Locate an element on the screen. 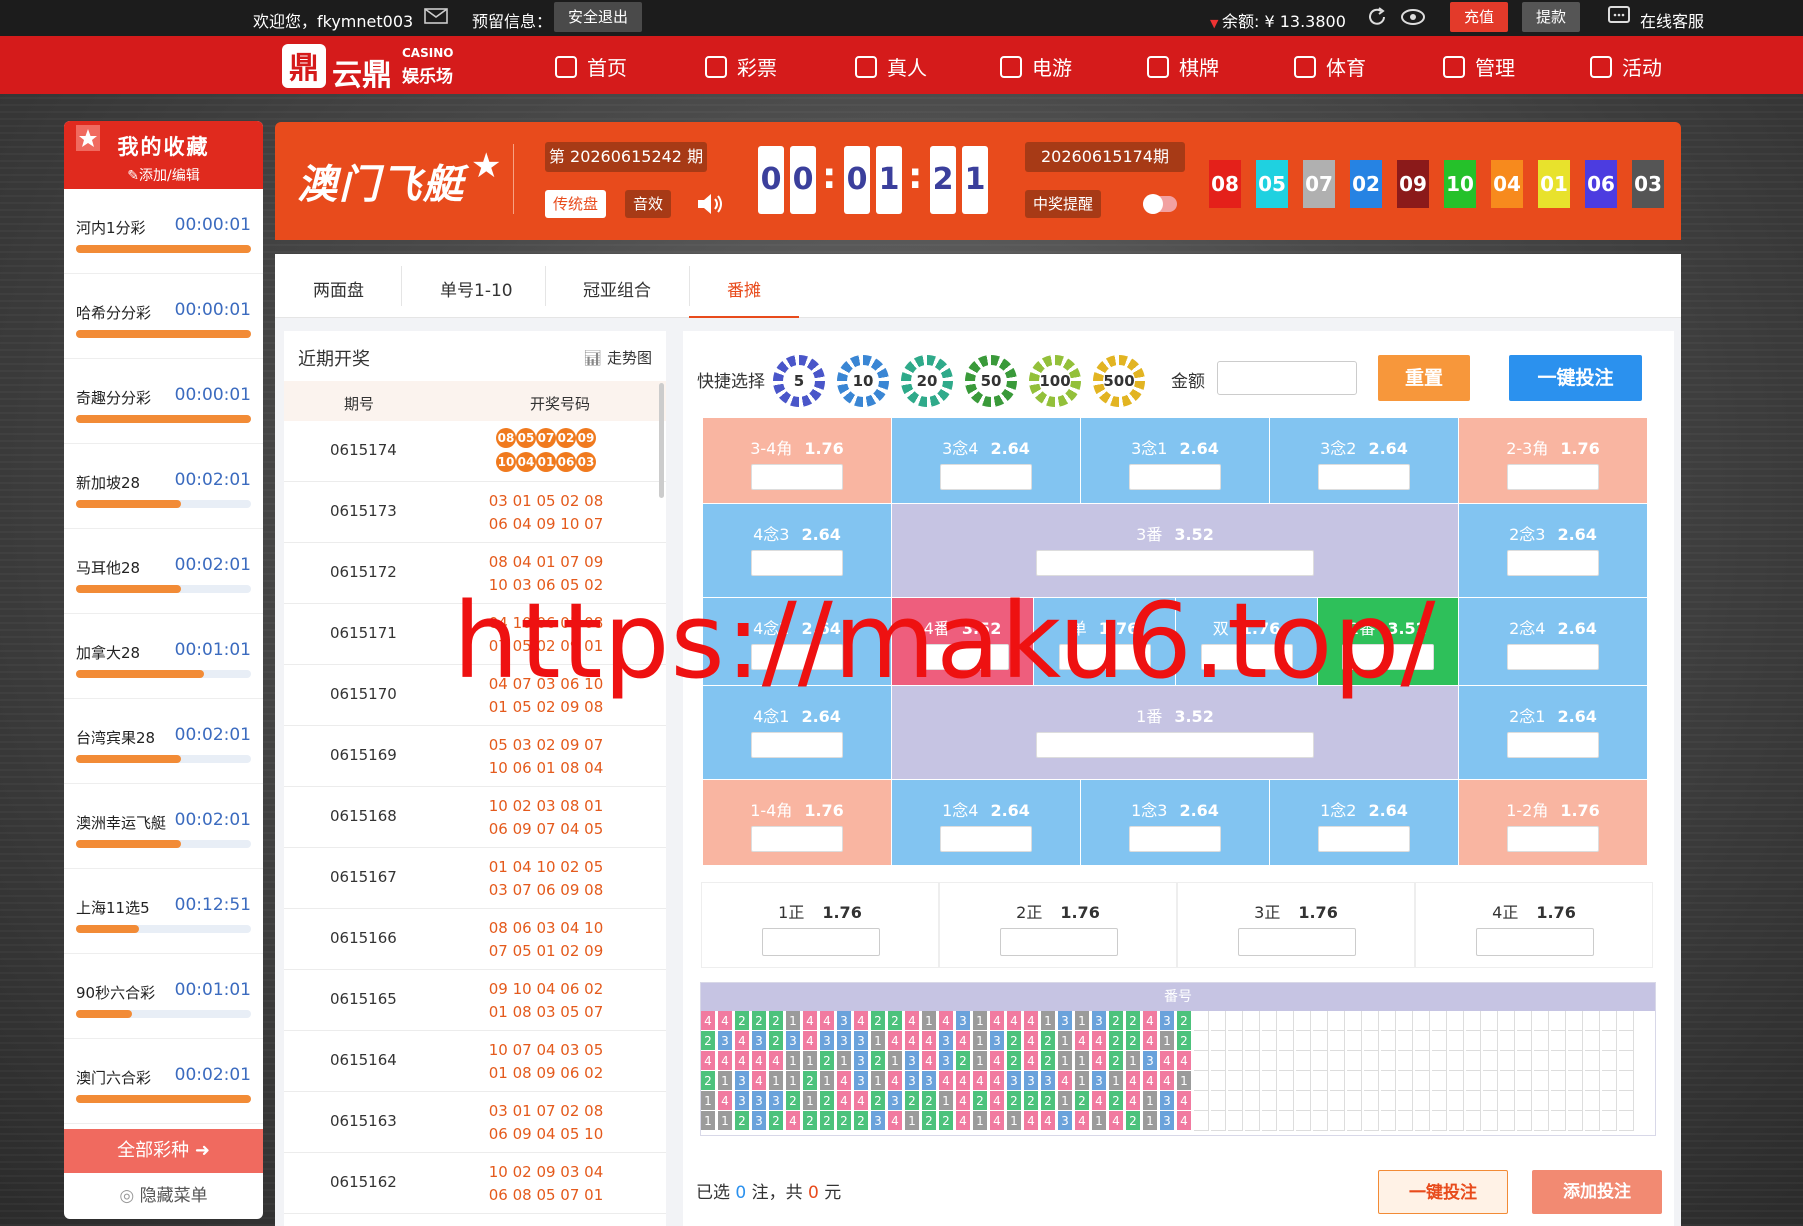  bet-cell: 1念4 2.64 is located at coordinates (986, 823).